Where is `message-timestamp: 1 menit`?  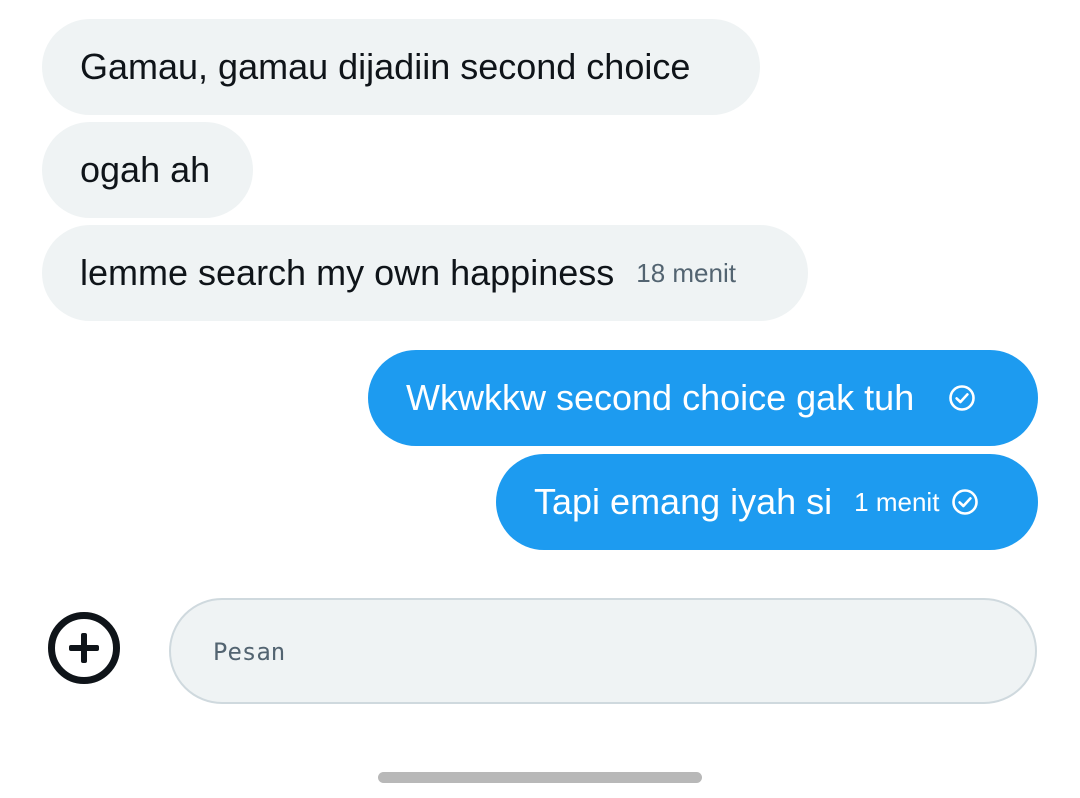
message-timestamp: 1 menit is located at coordinates (897, 501).